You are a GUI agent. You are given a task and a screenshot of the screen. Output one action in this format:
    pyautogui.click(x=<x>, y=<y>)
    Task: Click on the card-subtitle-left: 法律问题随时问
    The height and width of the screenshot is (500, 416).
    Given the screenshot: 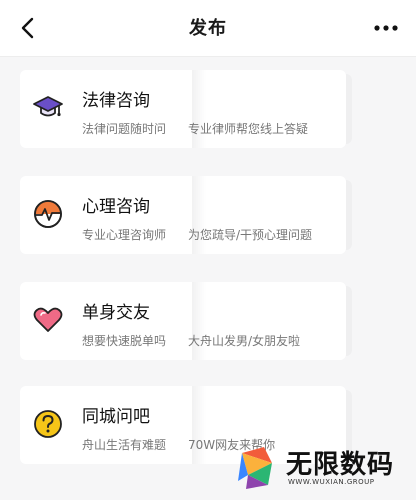 What is the action you would take?
    pyautogui.click(x=124, y=129)
    